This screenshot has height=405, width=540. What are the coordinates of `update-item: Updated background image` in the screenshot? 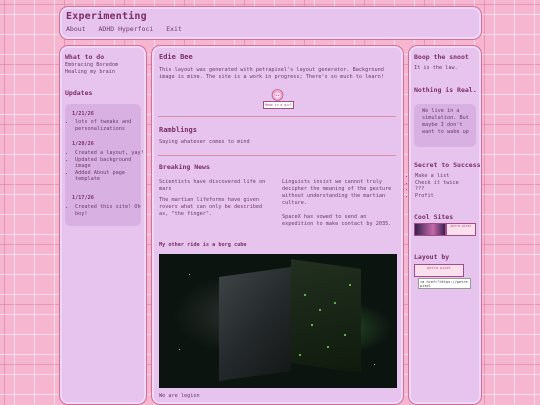 It's located at (110, 163).